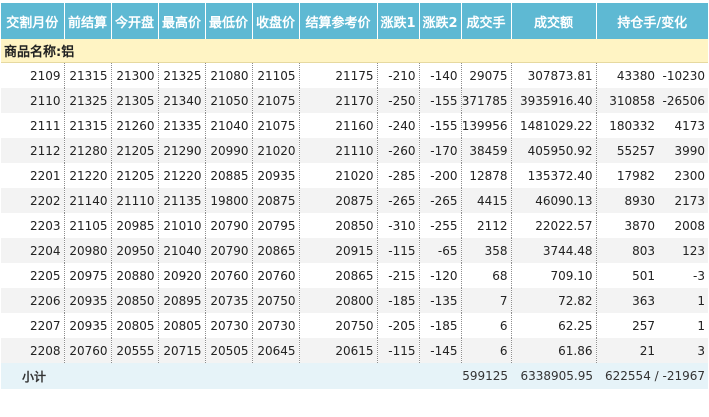 The image size is (709, 417). Describe the element at coordinates (486, 100) in the screenshot. I see `cell-volume: 371785` at that location.